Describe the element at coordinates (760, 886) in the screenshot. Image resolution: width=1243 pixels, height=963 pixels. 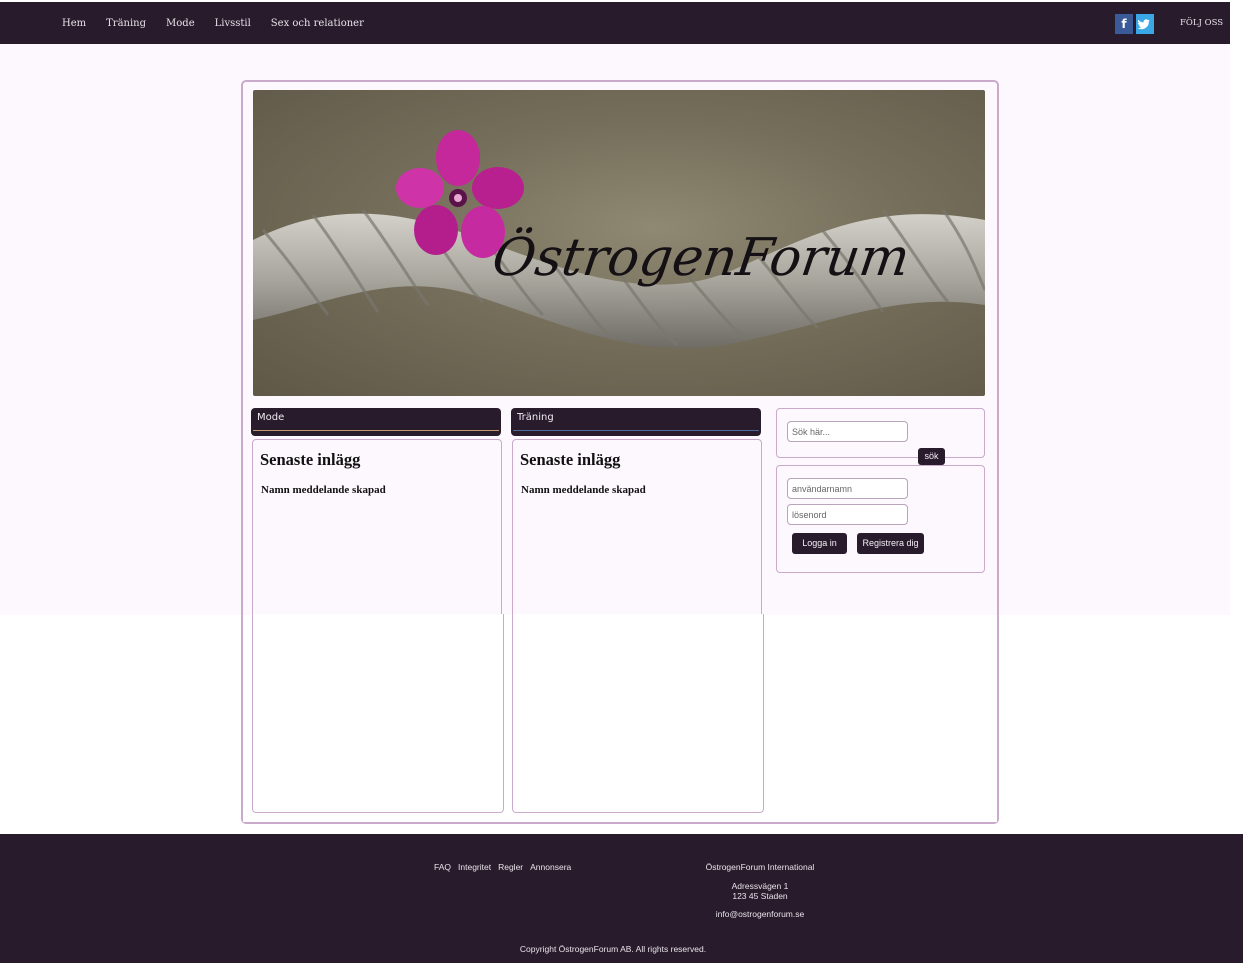
I see `footer-address-line1: Adressvägen 1` at that location.